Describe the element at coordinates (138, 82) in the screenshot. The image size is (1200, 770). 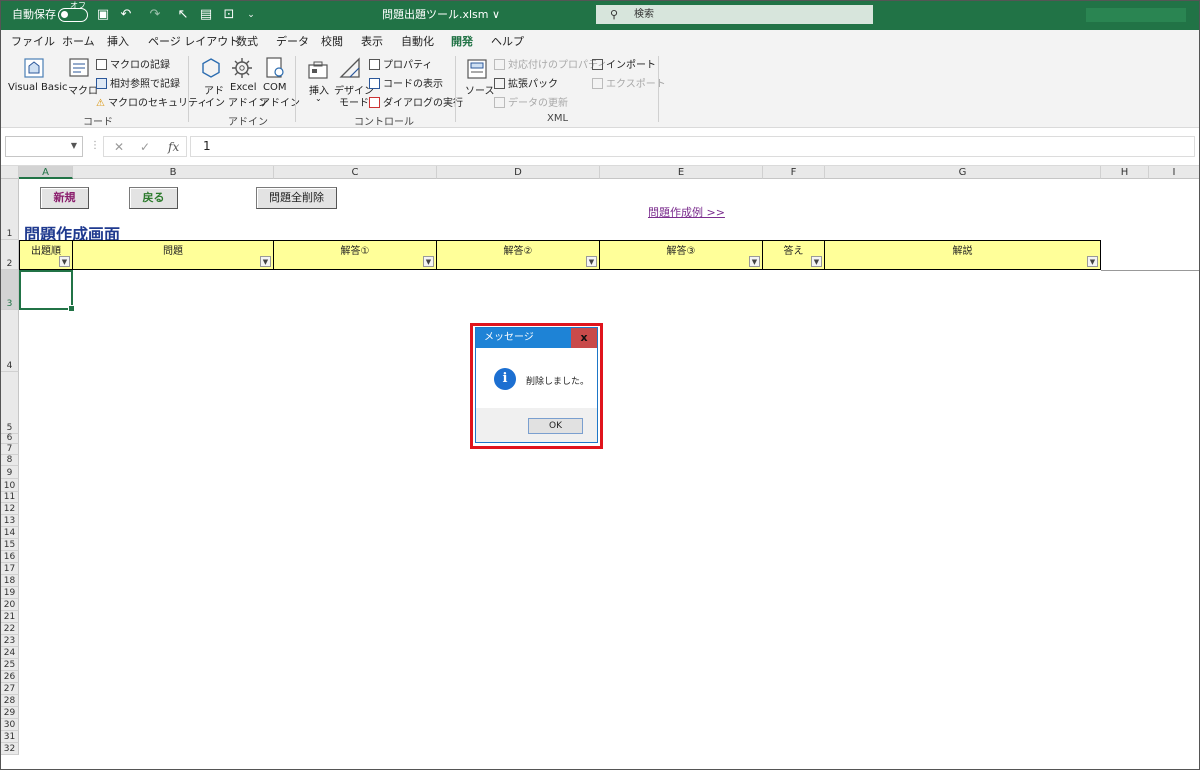
I see `relative-reference-button: 相対参照で記録` at that location.